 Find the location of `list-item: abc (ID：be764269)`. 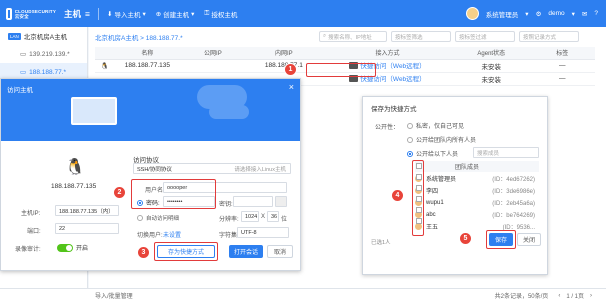

list-item: abc (ID：be764269) is located at coordinates (475, 214).